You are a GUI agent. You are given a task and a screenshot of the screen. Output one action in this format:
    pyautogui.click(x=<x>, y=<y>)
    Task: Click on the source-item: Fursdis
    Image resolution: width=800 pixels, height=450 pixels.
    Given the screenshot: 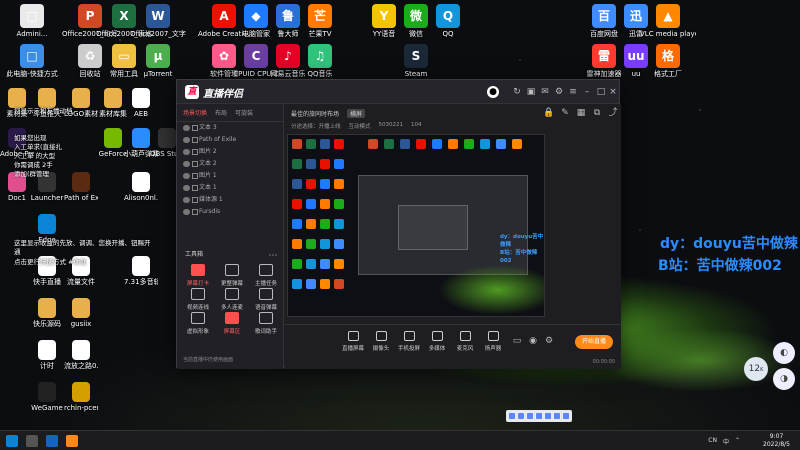 What is the action you would take?
    pyautogui.click(x=230, y=212)
    